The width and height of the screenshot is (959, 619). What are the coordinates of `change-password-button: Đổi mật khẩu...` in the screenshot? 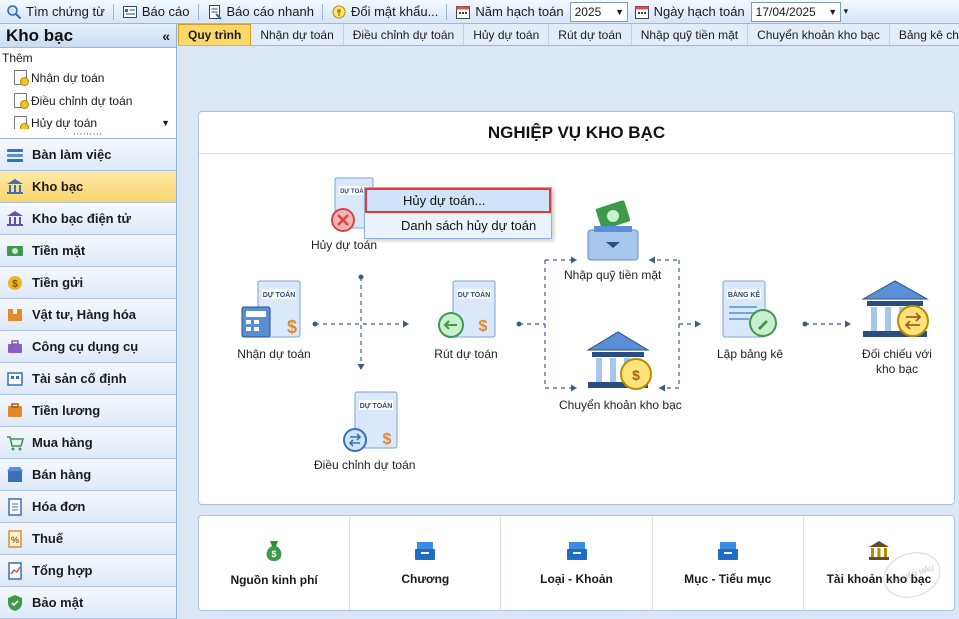 It's located at (384, 12).